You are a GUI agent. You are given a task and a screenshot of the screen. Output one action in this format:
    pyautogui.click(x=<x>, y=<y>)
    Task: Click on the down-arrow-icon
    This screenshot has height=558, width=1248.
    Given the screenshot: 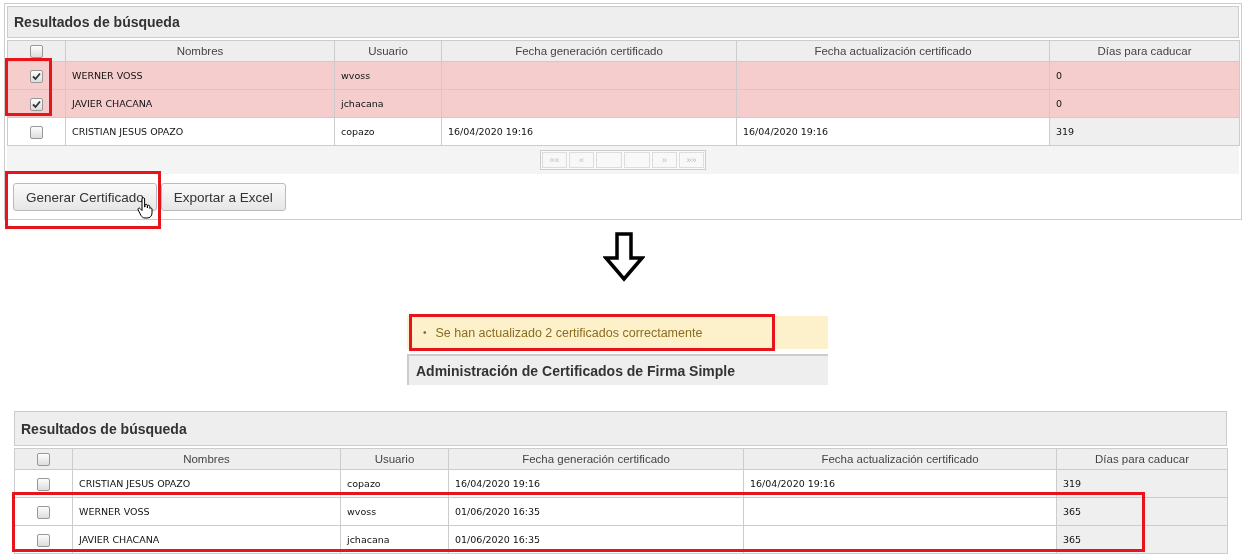 What is the action you would take?
    pyautogui.click(x=624, y=257)
    